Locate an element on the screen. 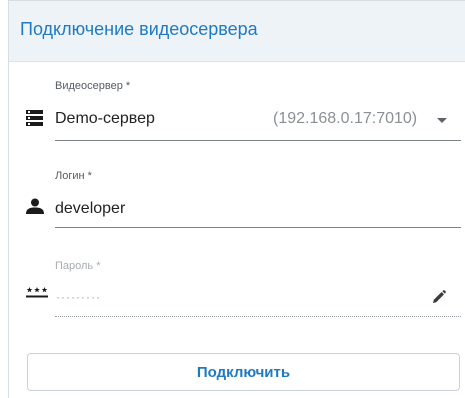  server-icon is located at coordinates (34, 118).